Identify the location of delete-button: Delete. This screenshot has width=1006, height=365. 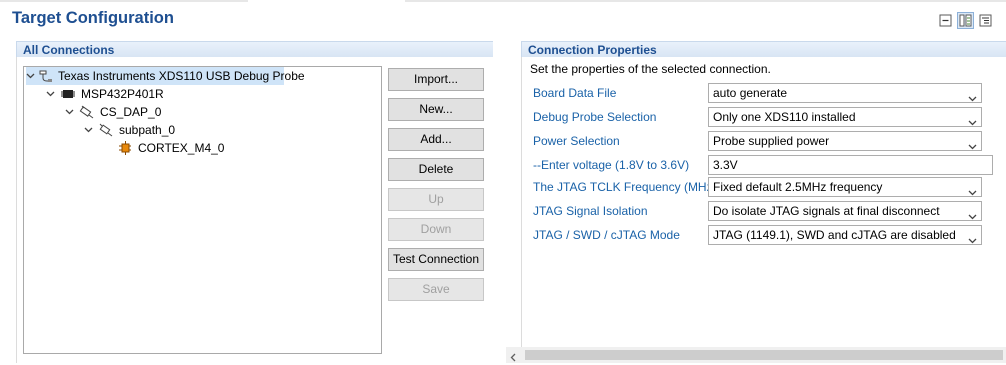
(436, 169).